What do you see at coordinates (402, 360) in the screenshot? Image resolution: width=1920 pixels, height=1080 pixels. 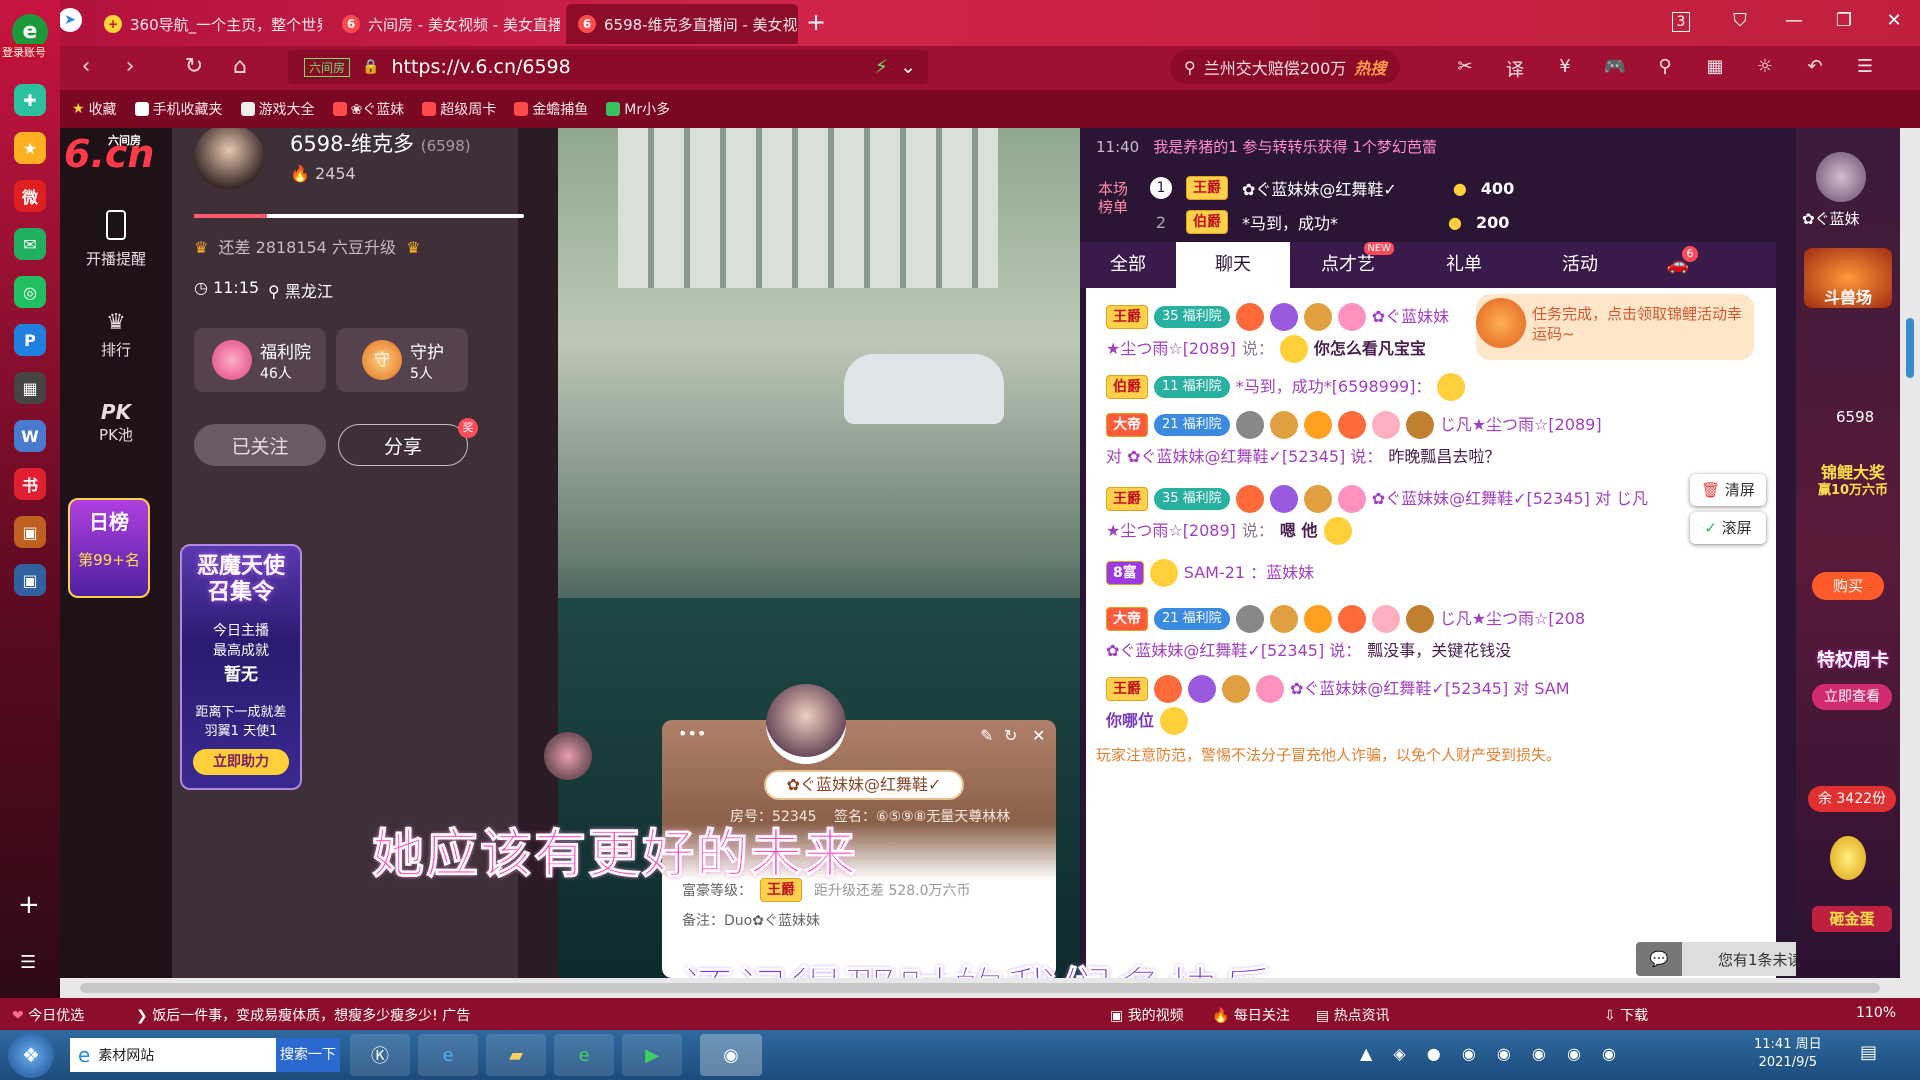 I see `guard-card: 守 守护 5人` at bounding box center [402, 360].